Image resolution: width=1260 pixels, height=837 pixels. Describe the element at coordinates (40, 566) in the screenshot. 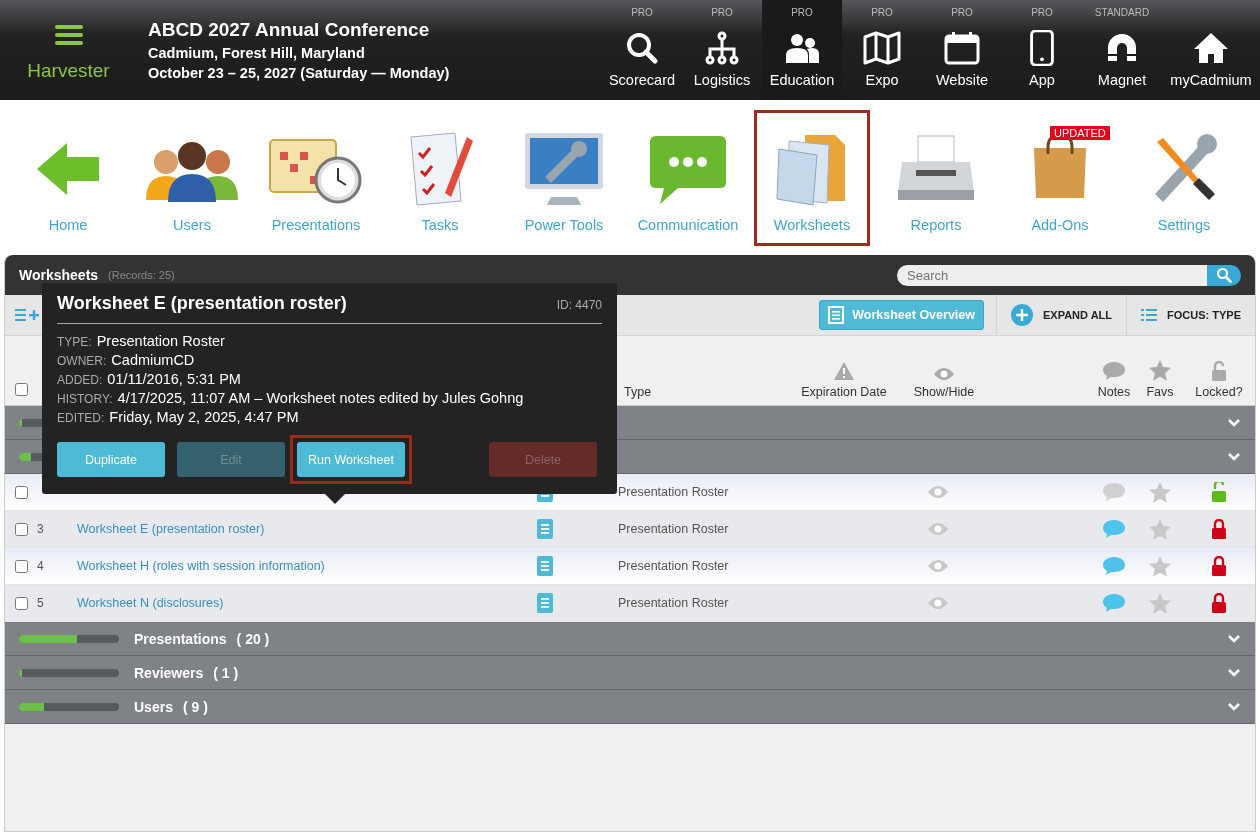

I see `row-number: 4` at that location.